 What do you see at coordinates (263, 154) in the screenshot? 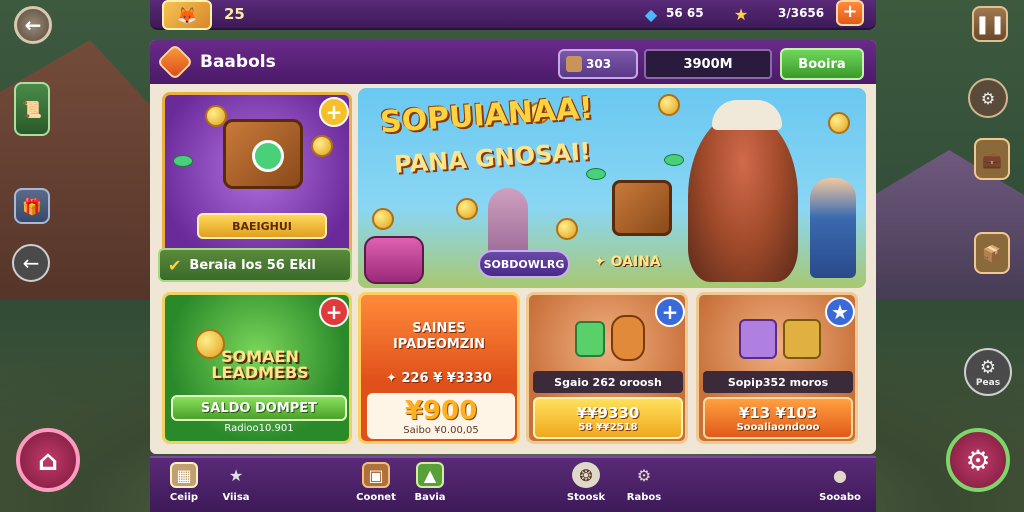
I see `chest-image` at bounding box center [263, 154].